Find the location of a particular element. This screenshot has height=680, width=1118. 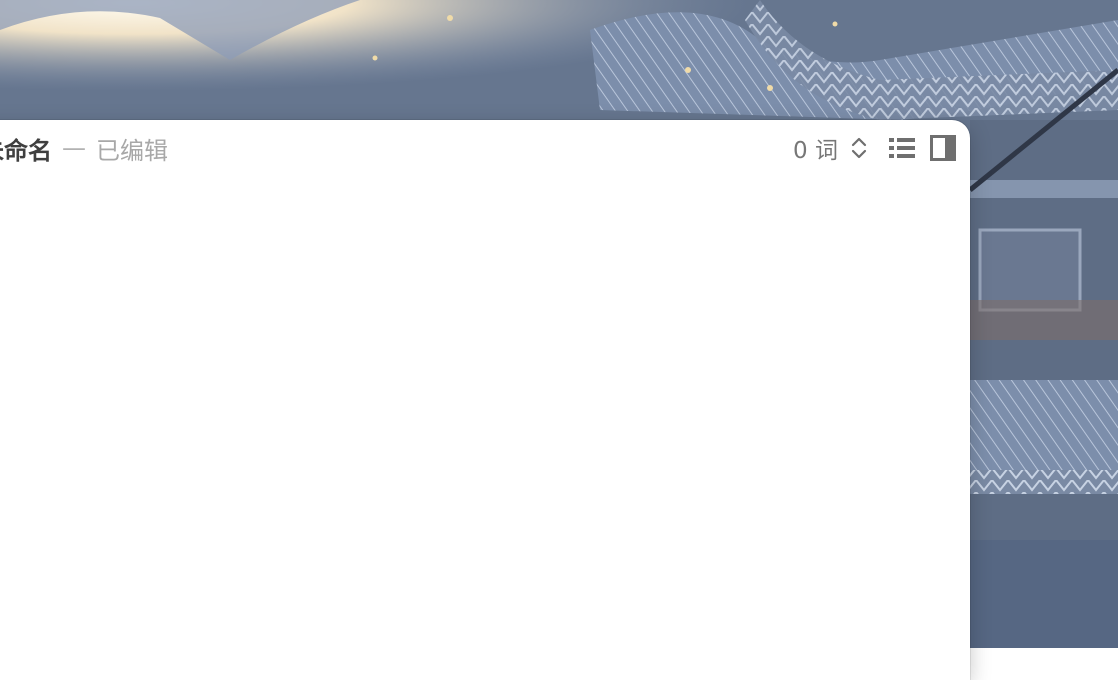

sidebar-panel-icon is located at coordinates (943, 148).